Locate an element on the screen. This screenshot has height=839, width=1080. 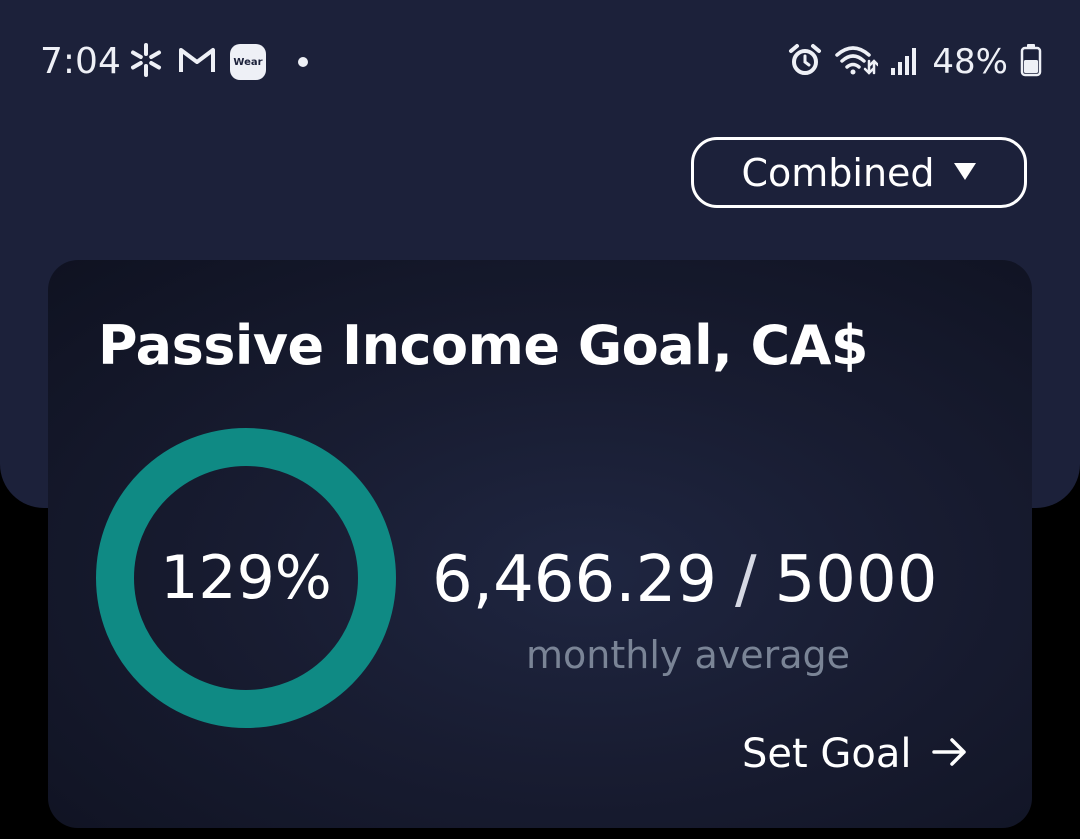
goal-value: 5000 is located at coordinates (856, 580).